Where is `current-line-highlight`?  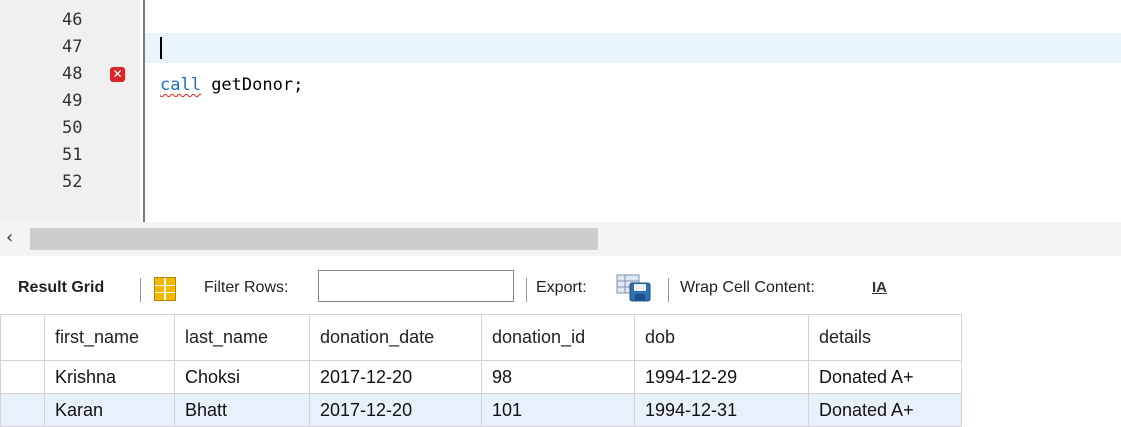 current-line-highlight is located at coordinates (633, 48).